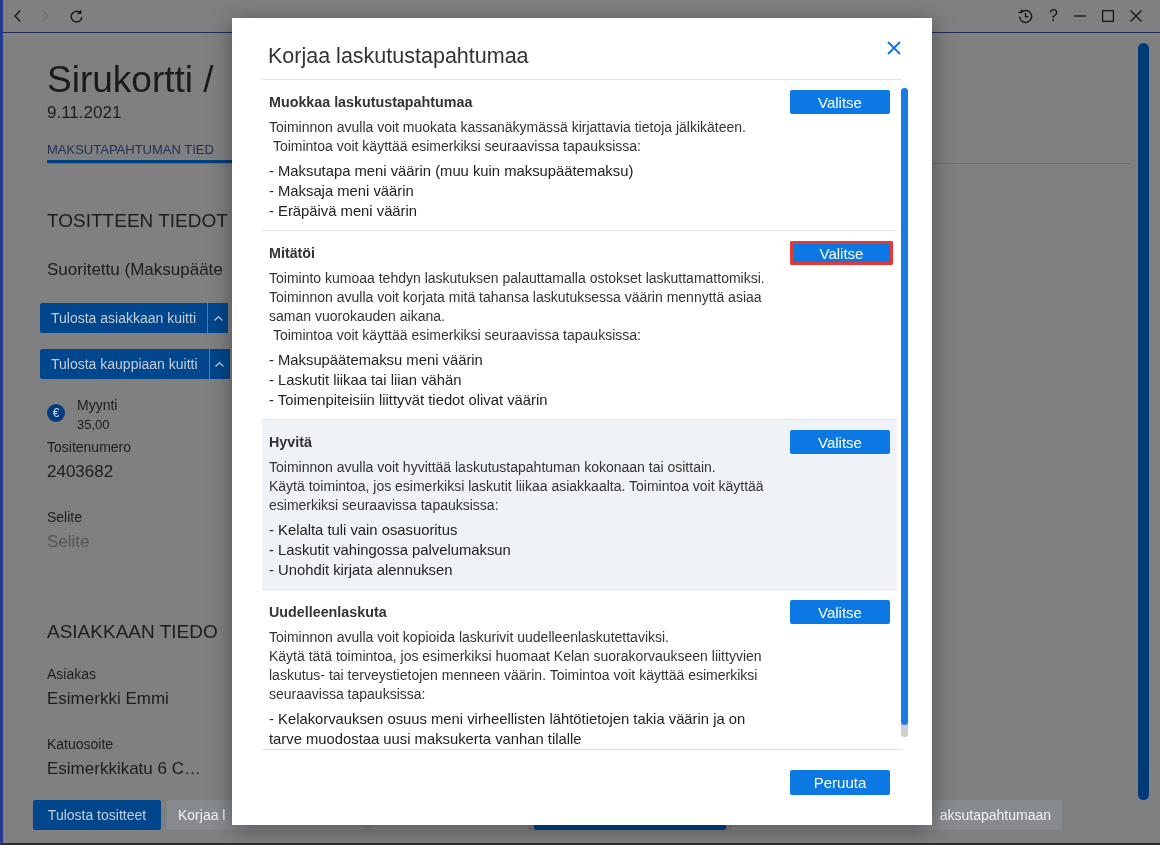  Describe the element at coordinates (361, 570) in the screenshot. I see `list-item: - Unohdit kirjata alennuksen` at that location.